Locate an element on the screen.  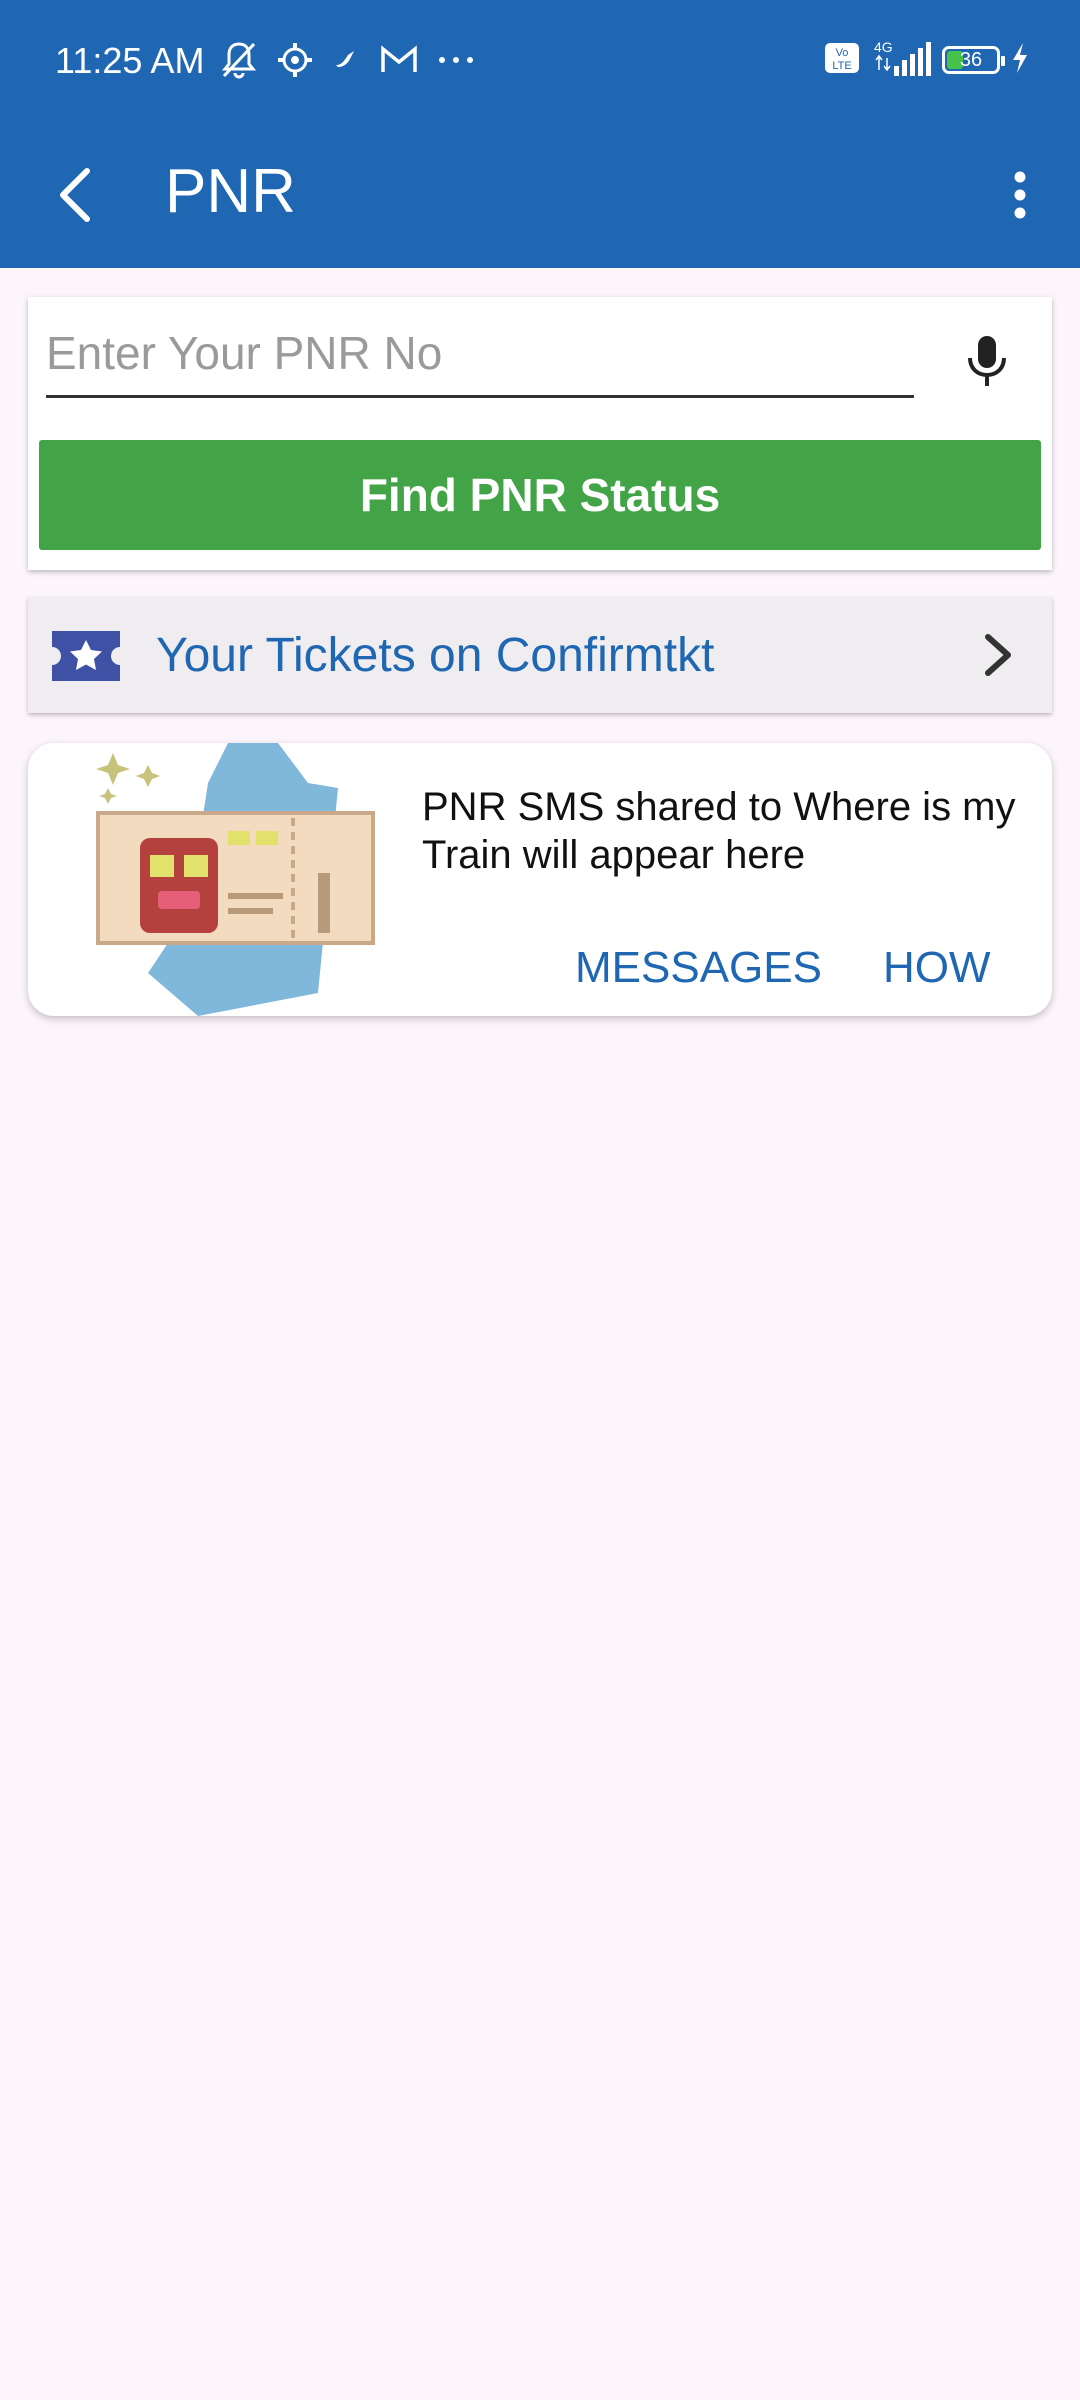
page-title: PNR is located at coordinates (230, 191).